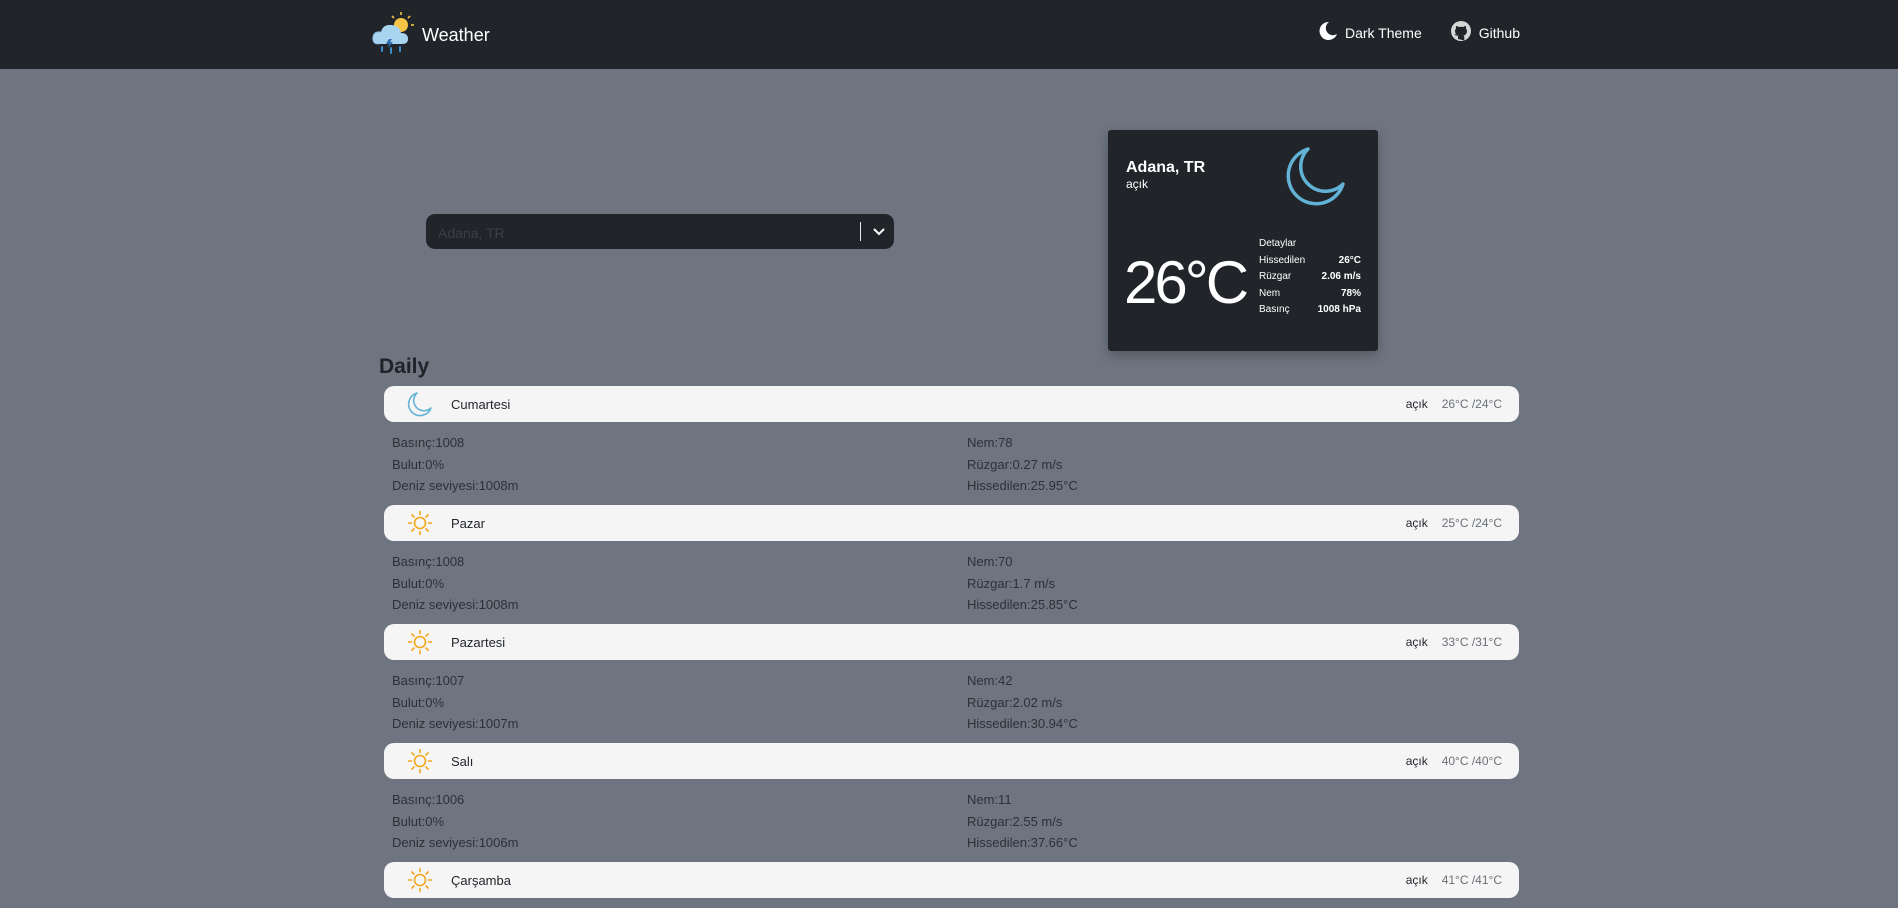  I want to click on day-name: Salı, so click(462, 761).